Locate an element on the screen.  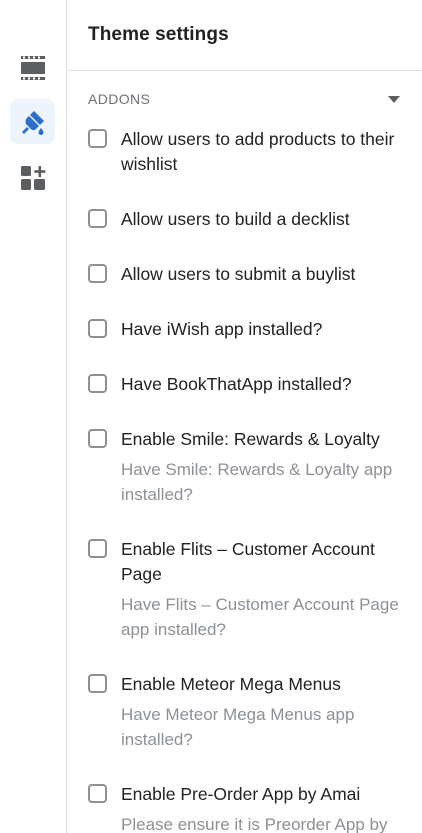
addons-section-toggle: ADDONS is located at coordinates (244, 99).